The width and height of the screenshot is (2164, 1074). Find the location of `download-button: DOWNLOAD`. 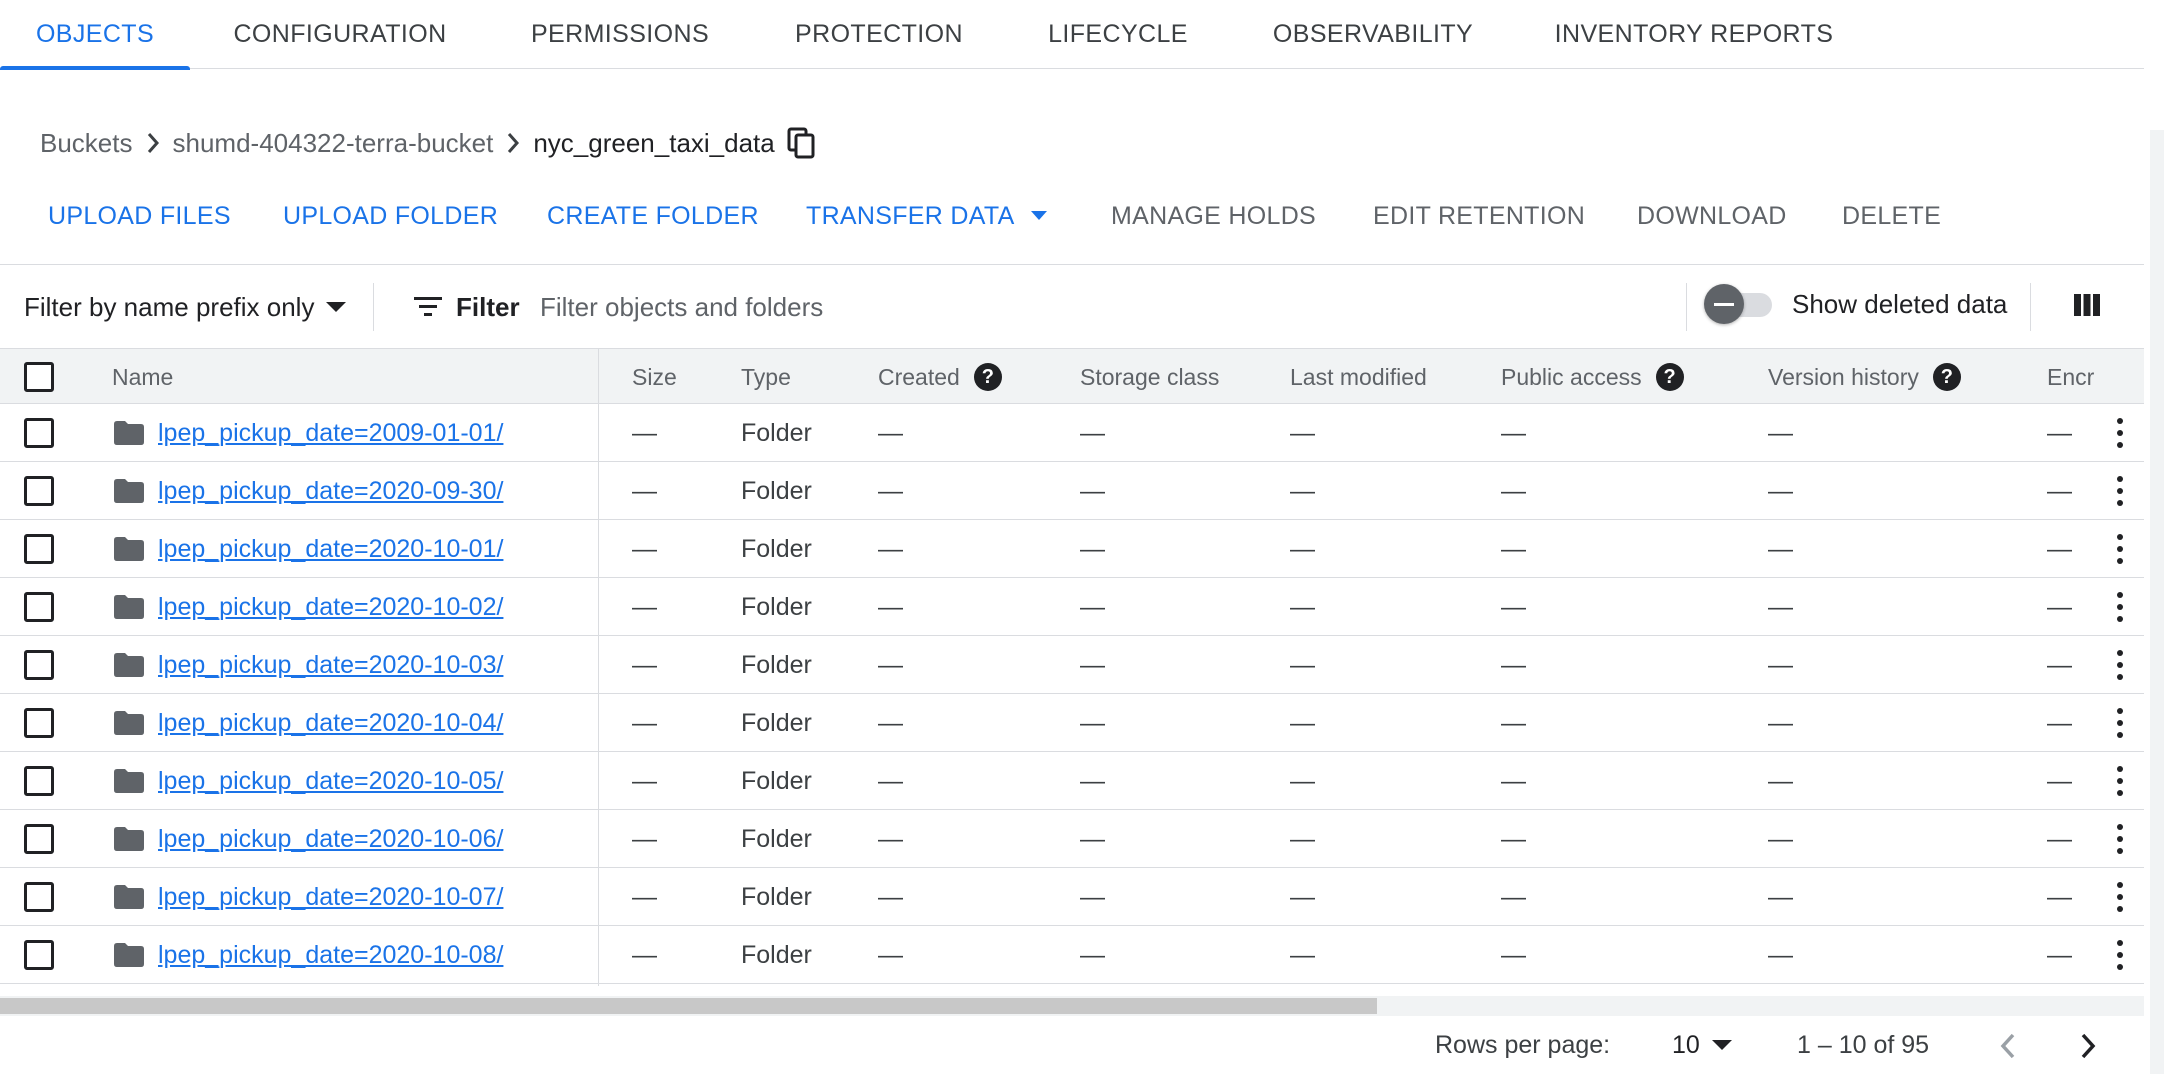

download-button: DOWNLOAD is located at coordinates (1712, 216).